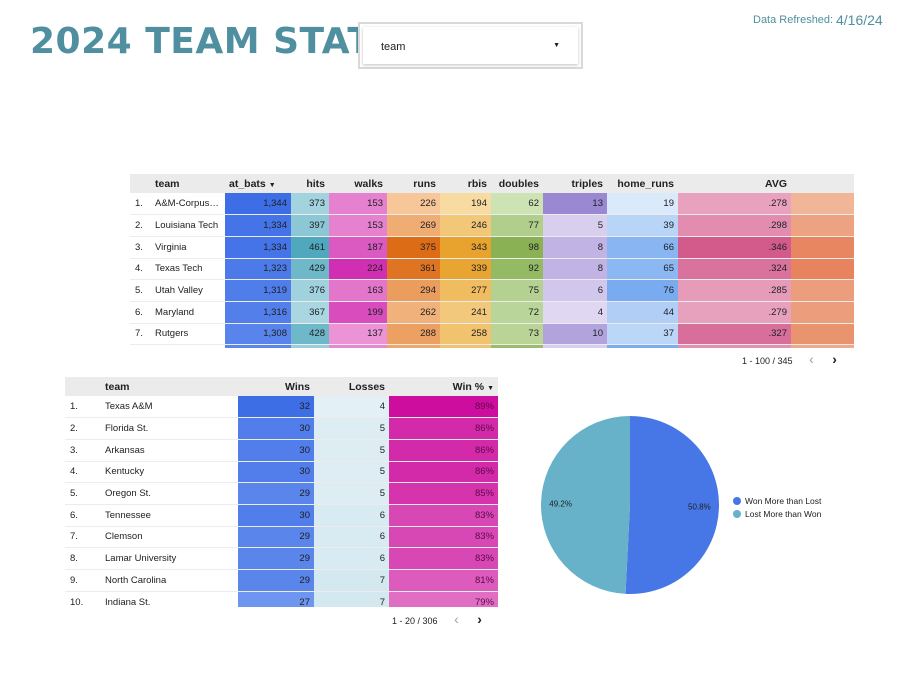  What do you see at coordinates (358, 290) in the screenshot?
I see `stat-cell-walks: 163` at bounding box center [358, 290].